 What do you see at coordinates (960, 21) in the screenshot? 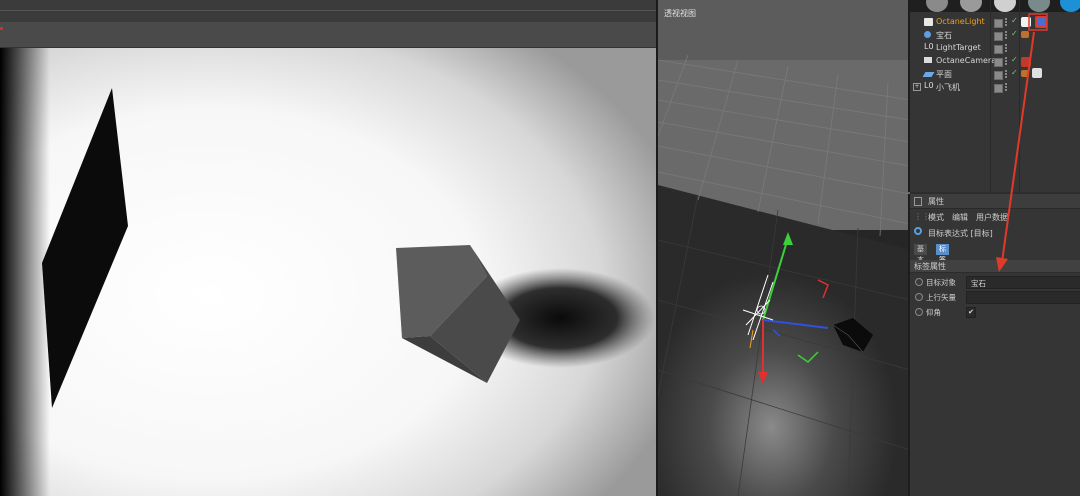
I see `object-name: OctaneLight` at bounding box center [960, 21].